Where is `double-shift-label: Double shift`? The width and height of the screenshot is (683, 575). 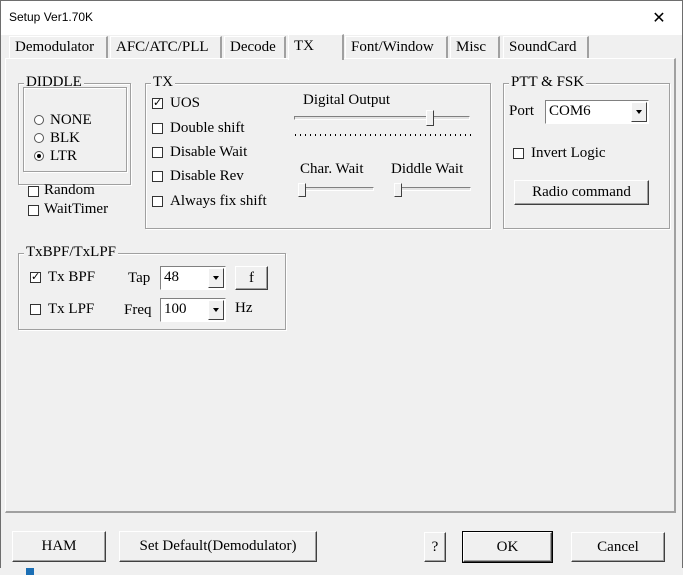 double-shift-label: Double shift is located at coordinates (207, 128).